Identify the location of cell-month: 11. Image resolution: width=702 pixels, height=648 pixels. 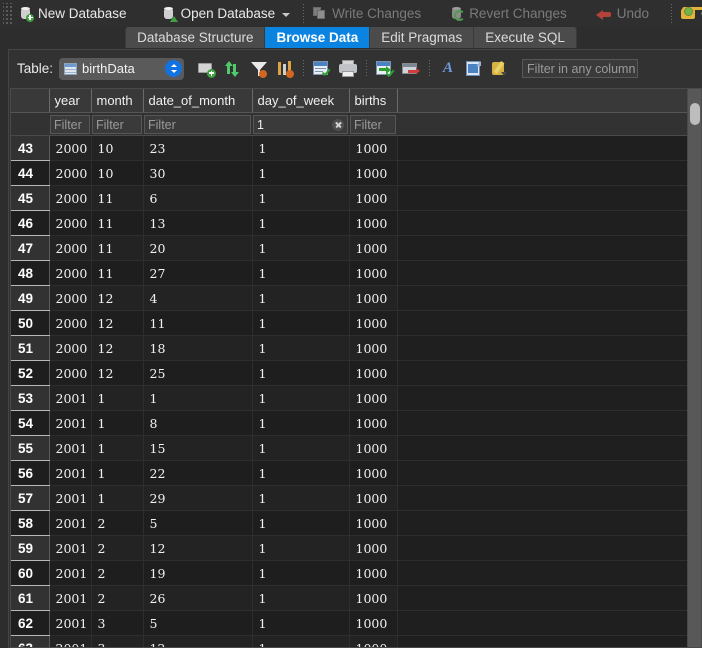
(117, 248).